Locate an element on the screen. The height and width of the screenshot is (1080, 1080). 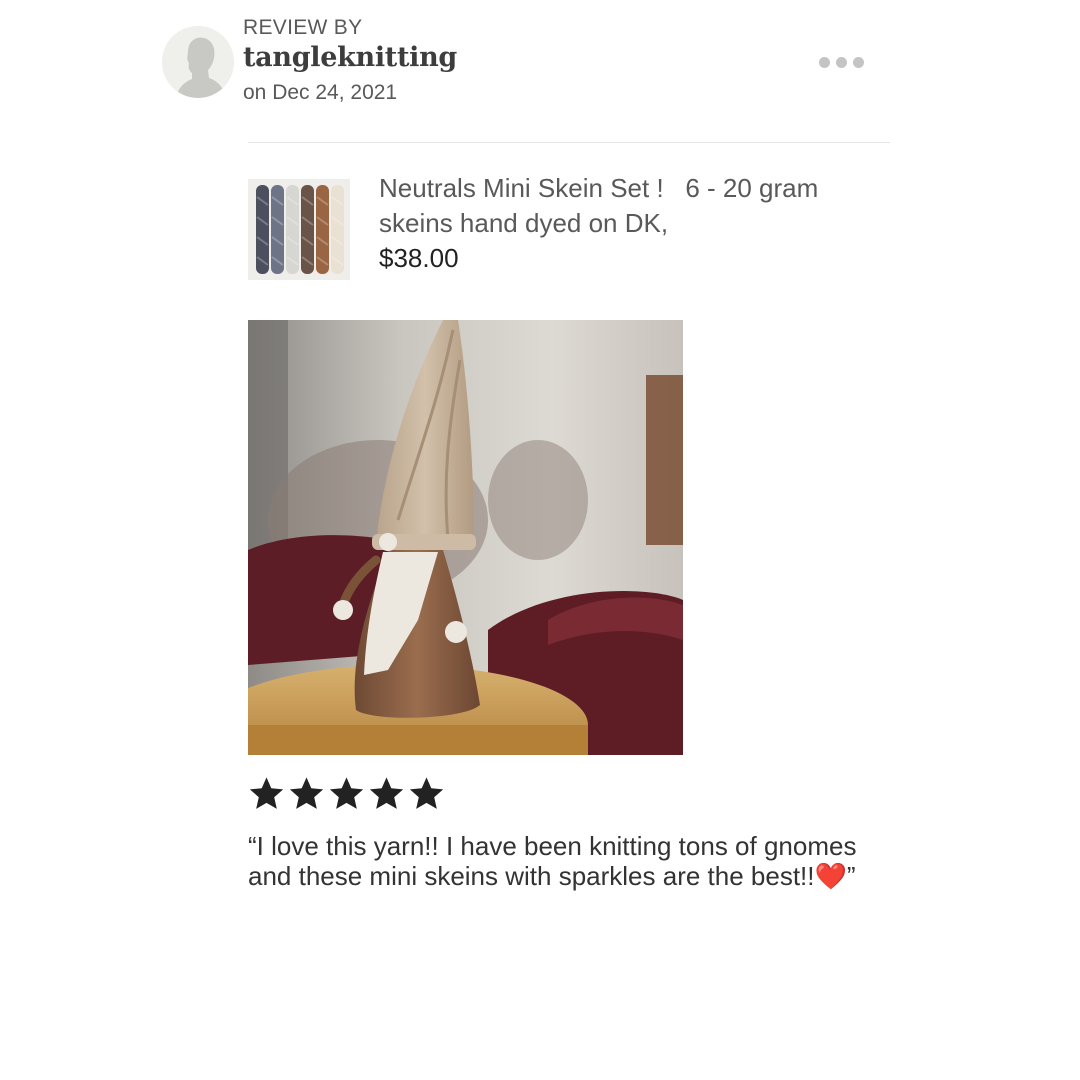
listing-thumbnail-image is located at coordinates (299, 229).